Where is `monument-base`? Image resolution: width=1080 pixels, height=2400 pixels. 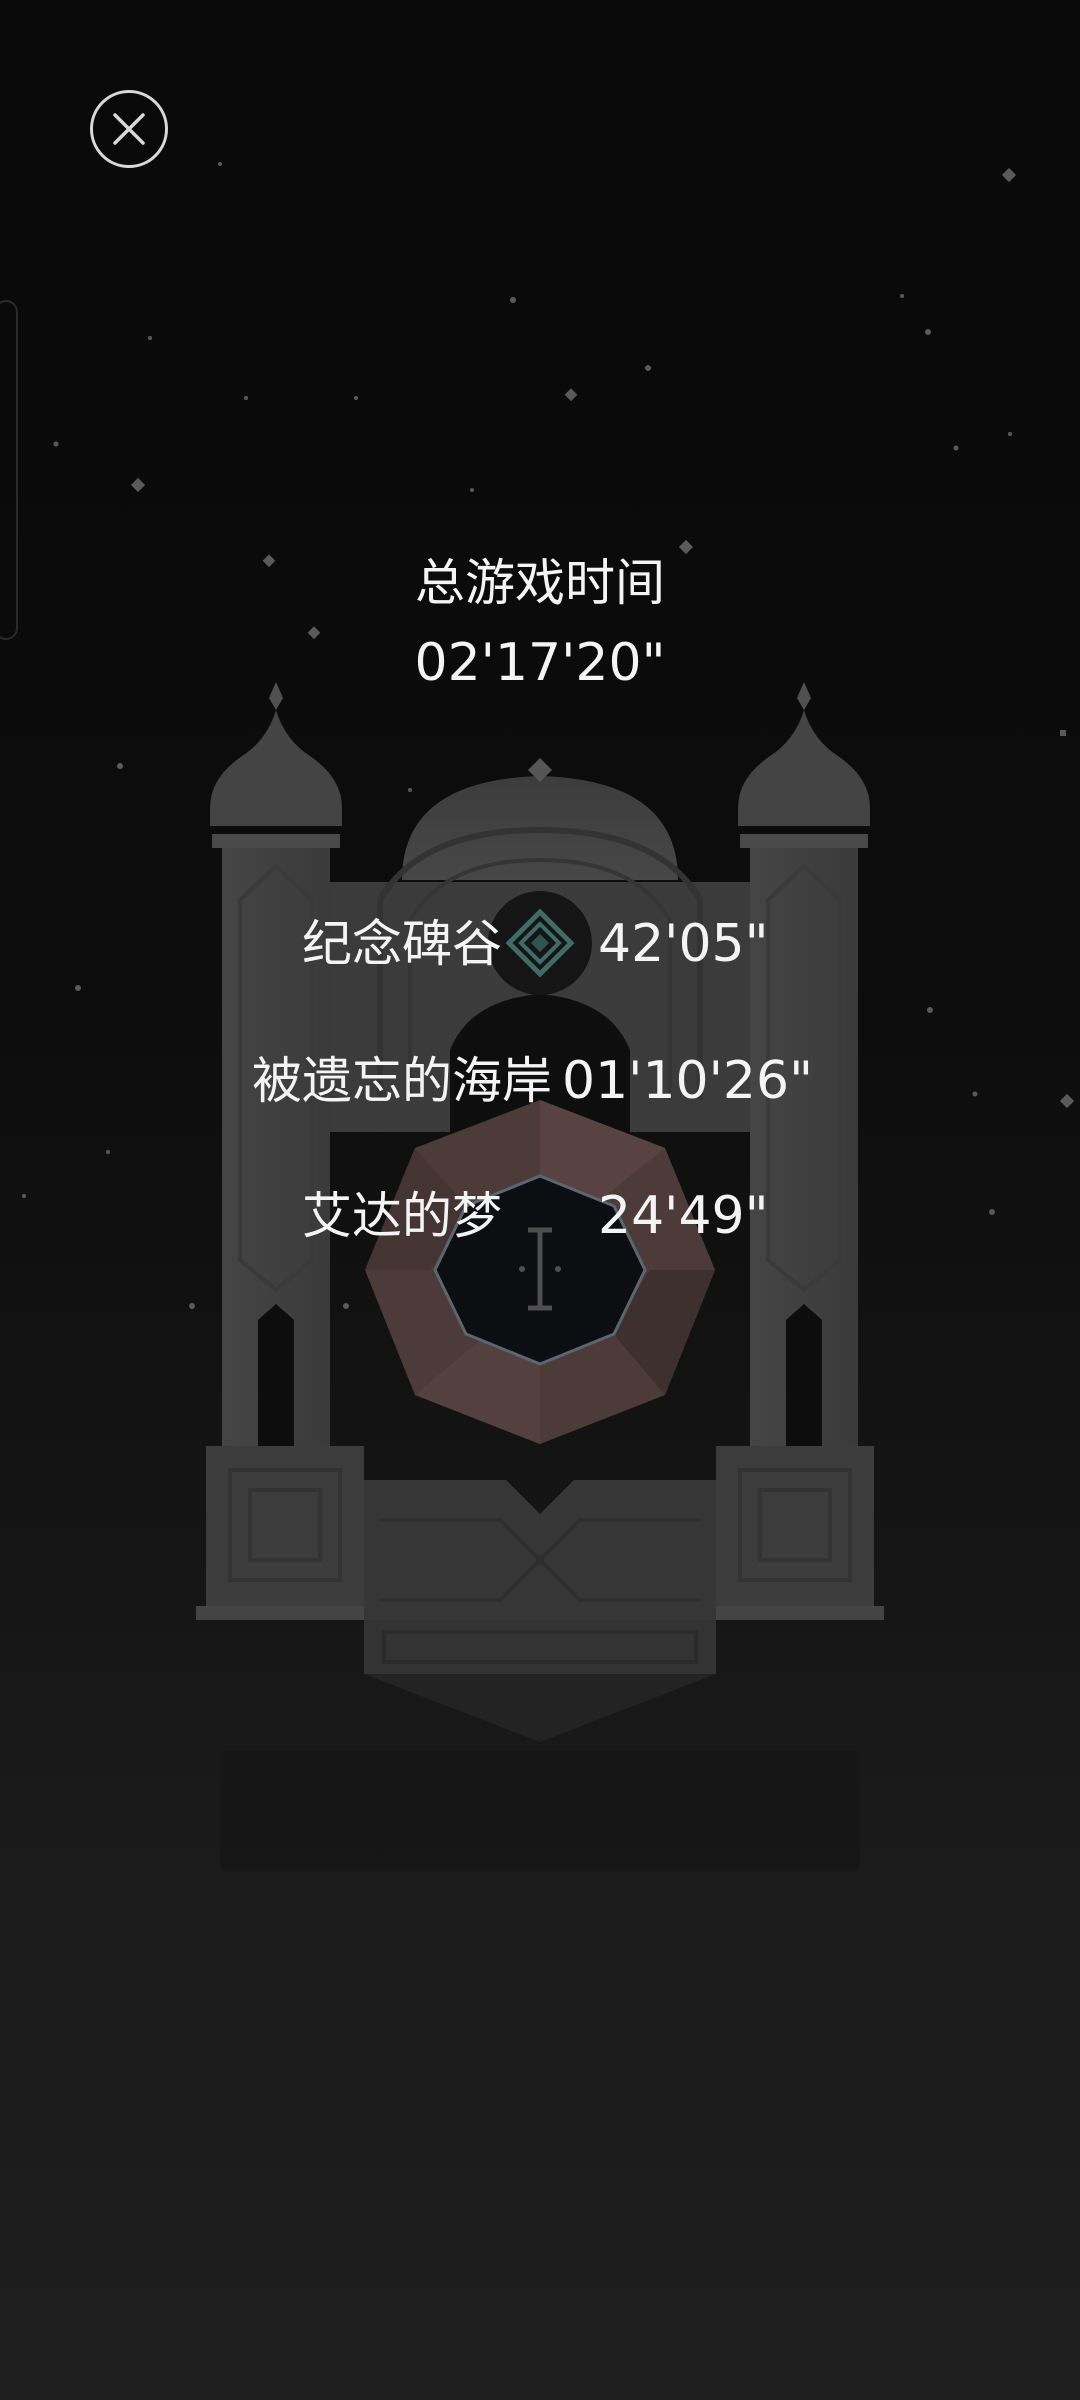
monument-base is located at coordinates (540, 1594).